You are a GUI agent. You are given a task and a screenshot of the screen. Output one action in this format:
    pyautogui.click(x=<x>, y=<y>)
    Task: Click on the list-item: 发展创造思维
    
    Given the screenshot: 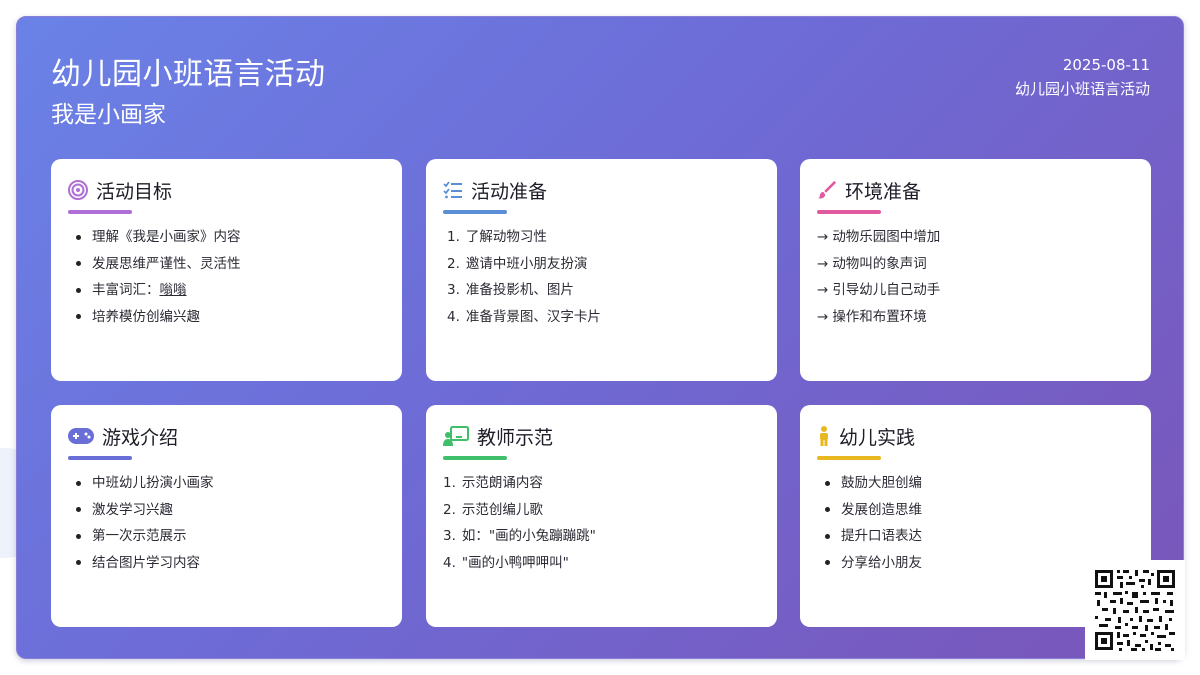 What is the action you would take?
    pyautogui.click(x=975, y=510)
    